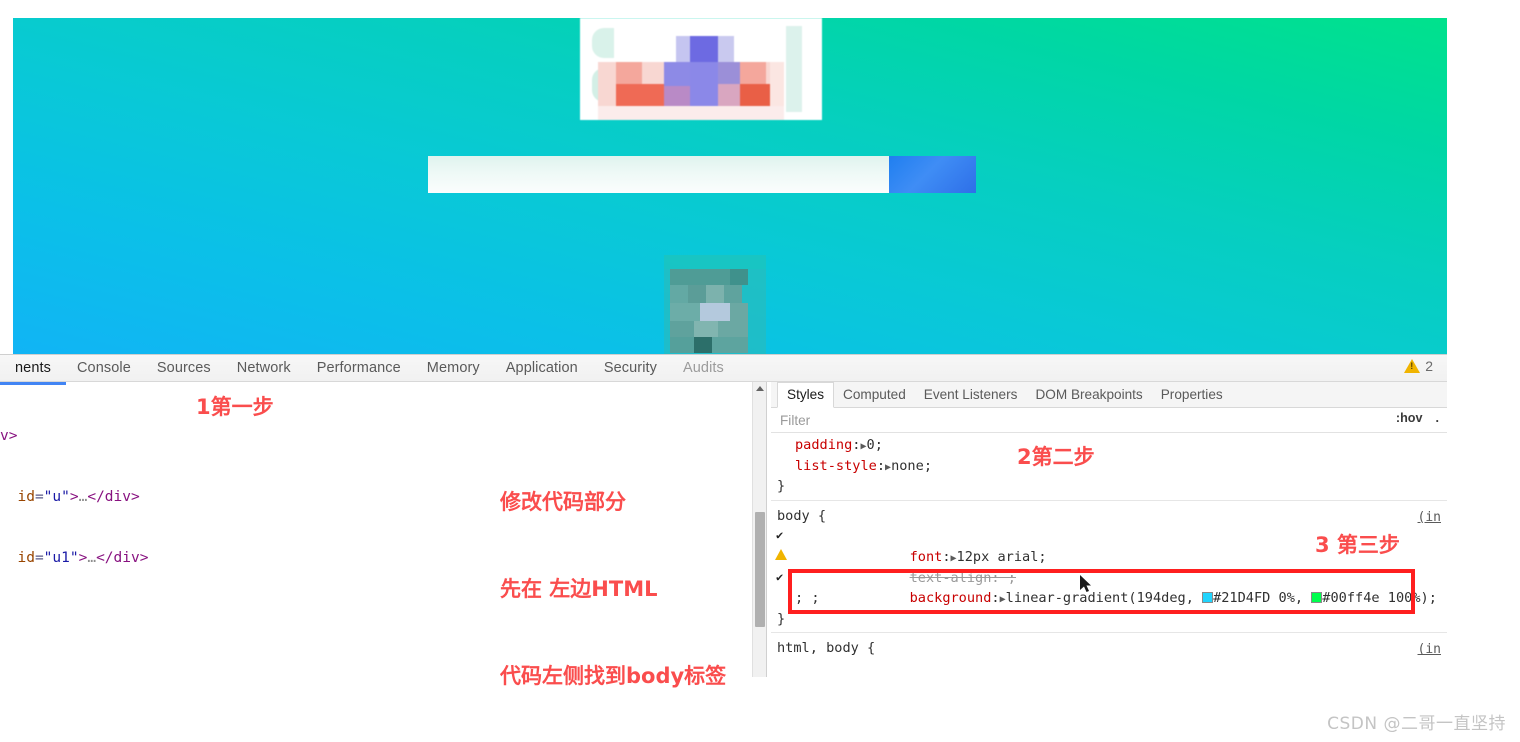  What do you see at coordinates (874, 394) in the screenshot?
I see `tab-computed: Computed` at bounding box center [874, 394].